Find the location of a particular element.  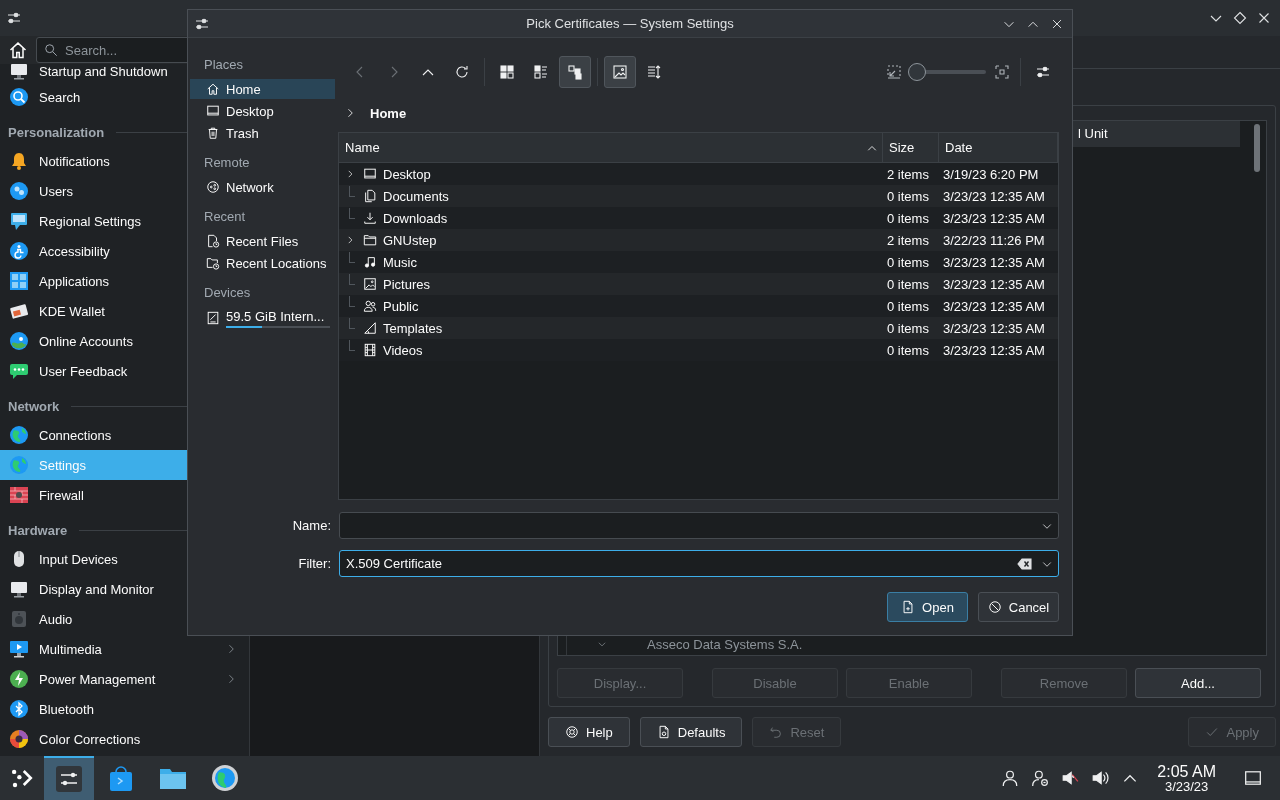

search-icon is located at coordinates (51, 50).